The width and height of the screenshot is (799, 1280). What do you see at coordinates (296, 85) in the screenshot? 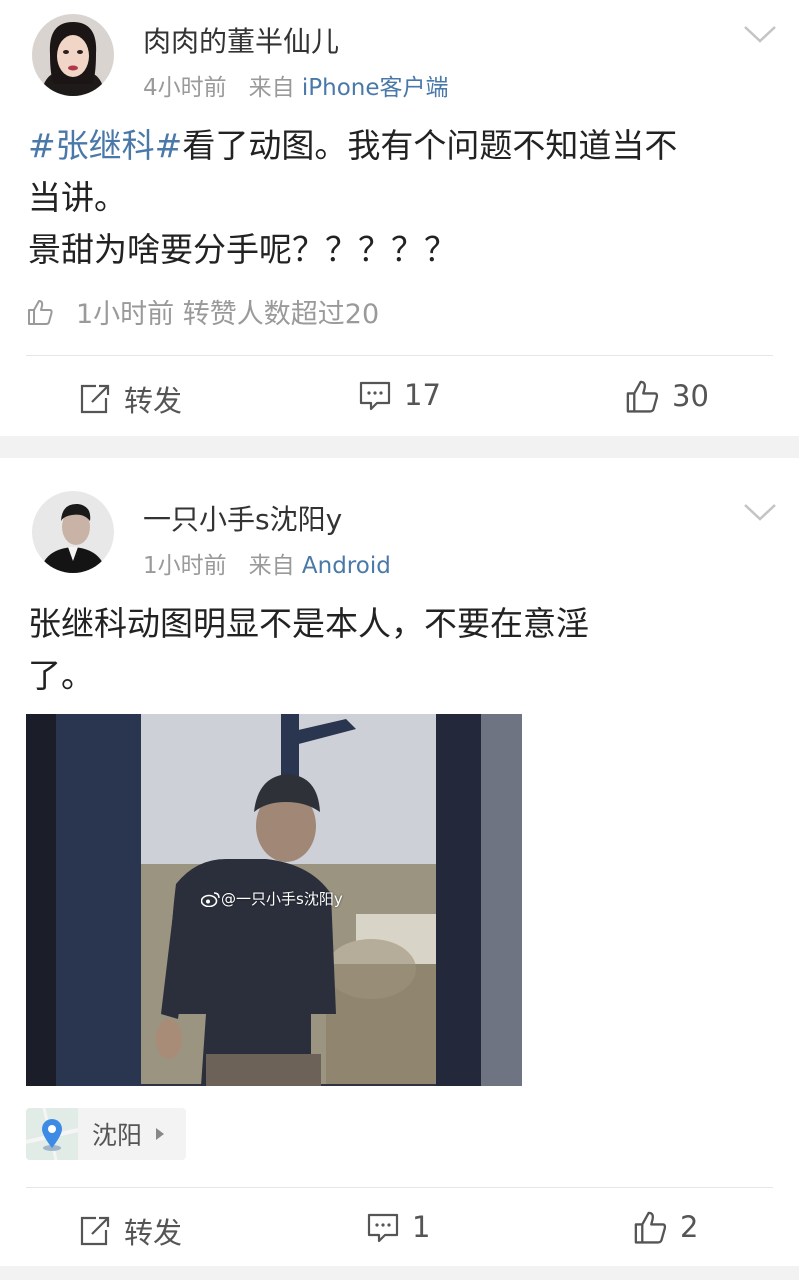
I see `post-meta: 4小时前 来自 iPhone客户端` at bounding box center [296, 85].